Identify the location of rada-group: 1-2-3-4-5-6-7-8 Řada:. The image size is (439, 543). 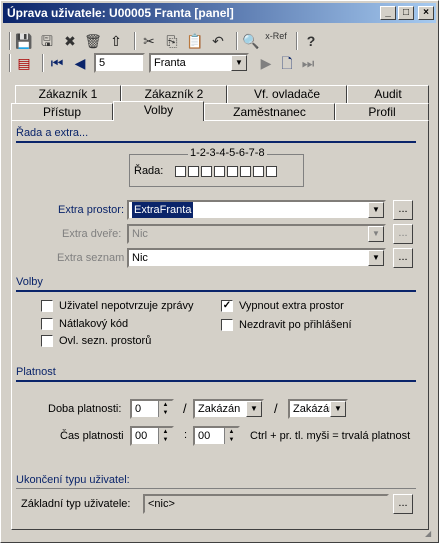
(216, 167).